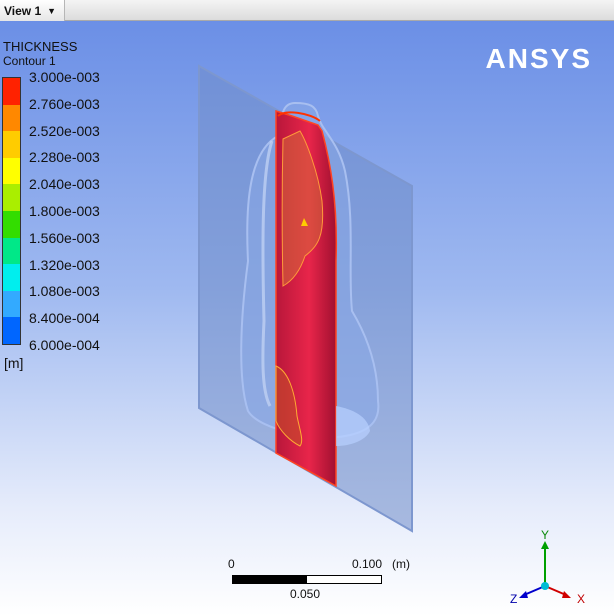 The image size is (614, 616). I want to click on axis-y-label: Y, so click(545, 535).